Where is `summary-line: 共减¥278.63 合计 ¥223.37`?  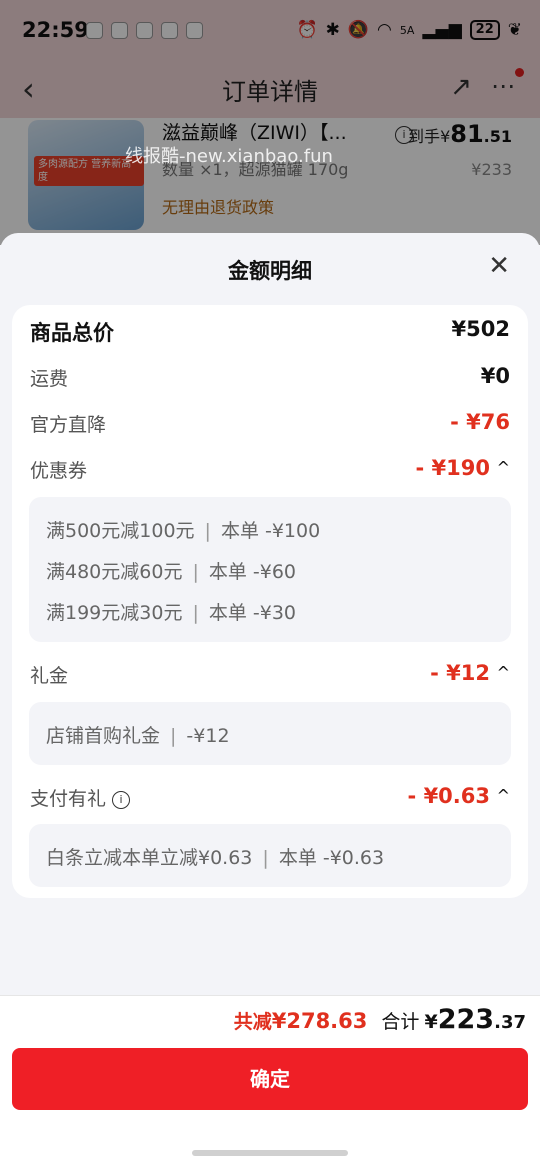 summary-line: 共减¥278.63 合计 ¥223.37 is located at coordinates (380, 1019).